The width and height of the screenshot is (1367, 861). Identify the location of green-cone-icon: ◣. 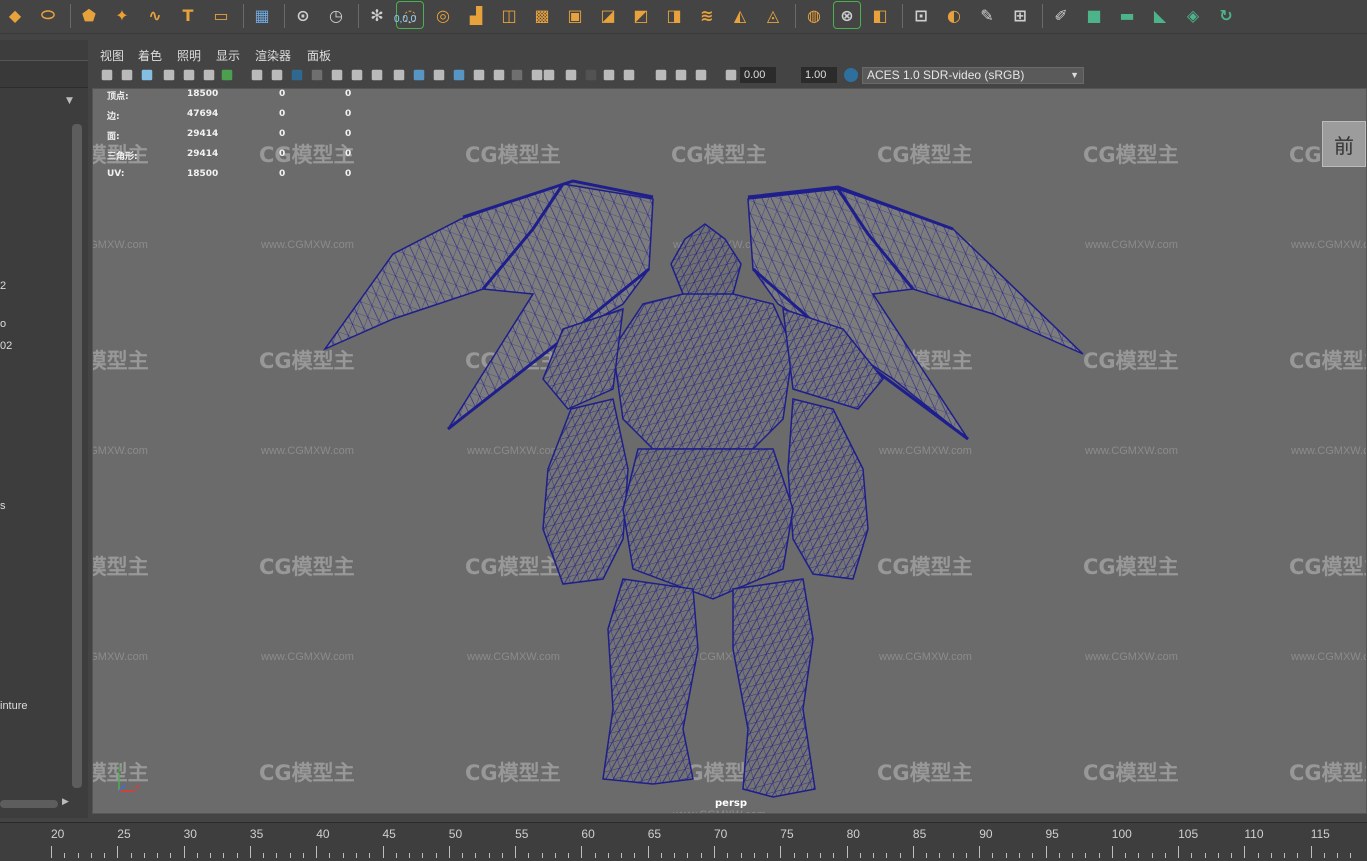
(1160, 15).